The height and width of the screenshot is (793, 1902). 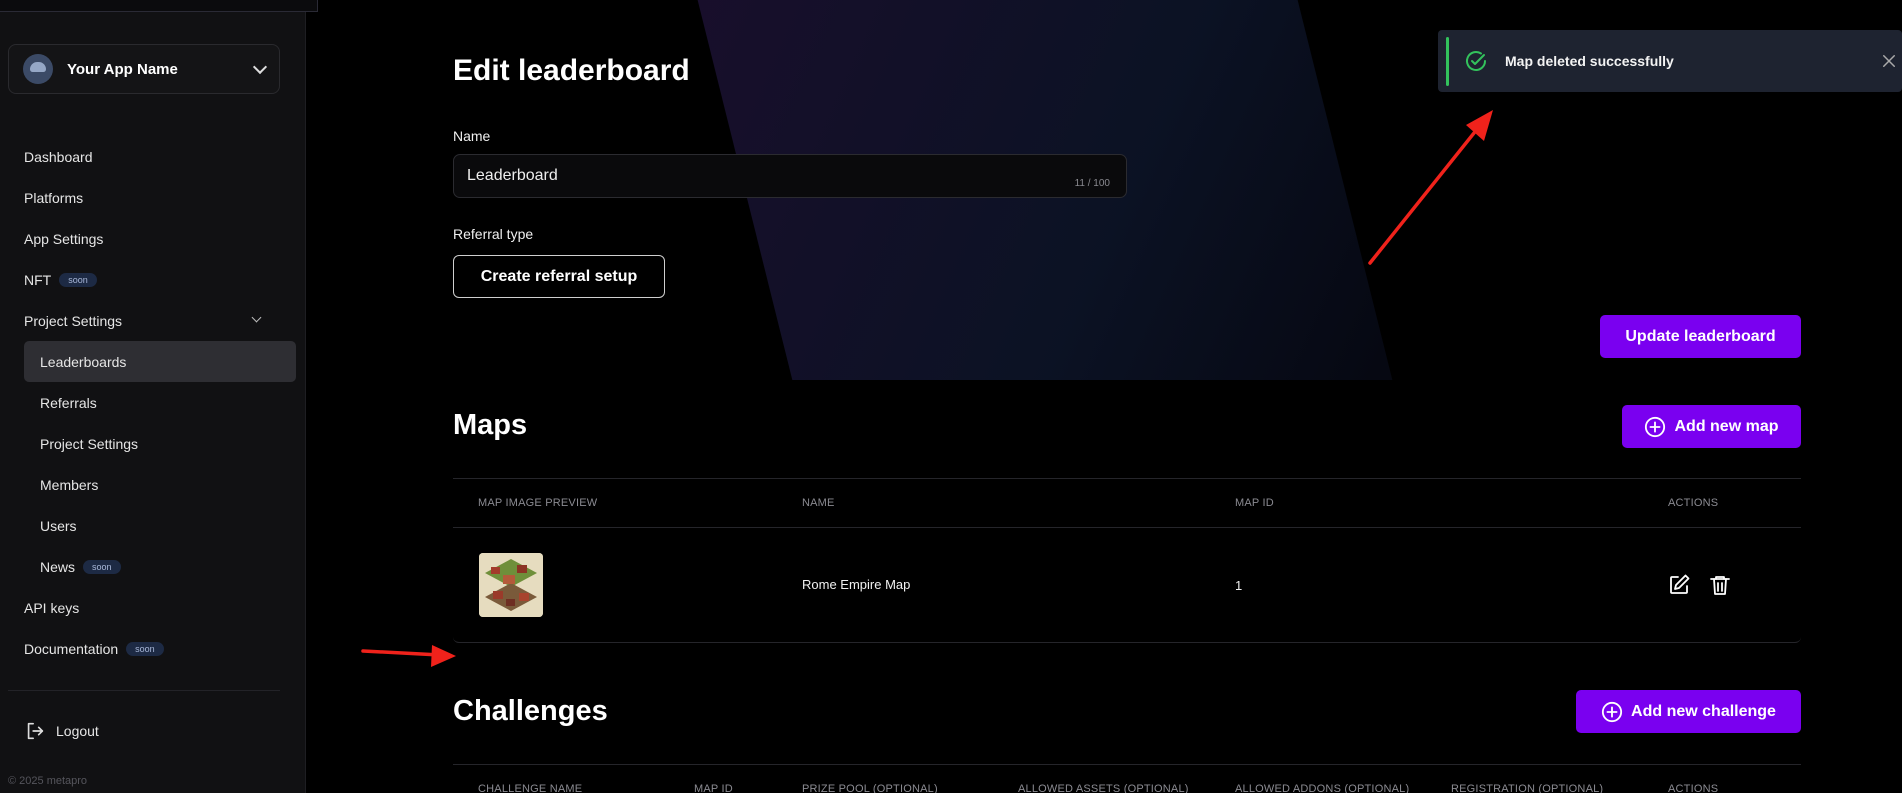 I want to click on map-id-cell: 1, so click(x=1239, y=585).